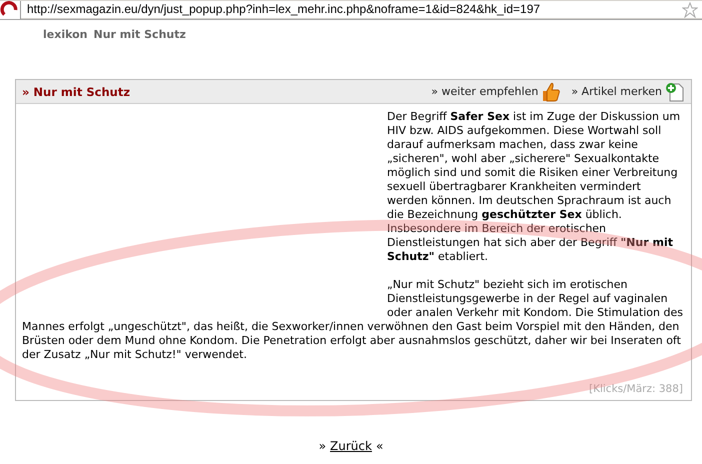  Describe the element at coordinates (628, 92) in the screenshot. I see `bookmark-link: » Artikel merken` at that location.